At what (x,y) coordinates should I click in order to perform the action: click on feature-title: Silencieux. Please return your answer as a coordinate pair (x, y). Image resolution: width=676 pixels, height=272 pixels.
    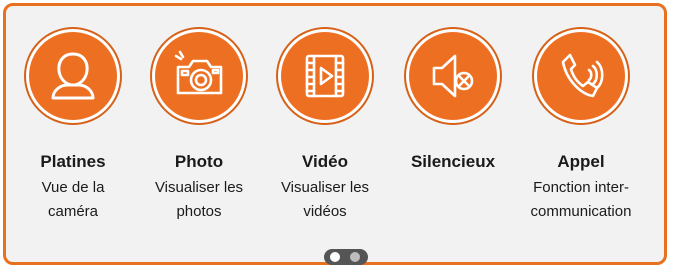
    Looking at the image, I should click on (453, 161).